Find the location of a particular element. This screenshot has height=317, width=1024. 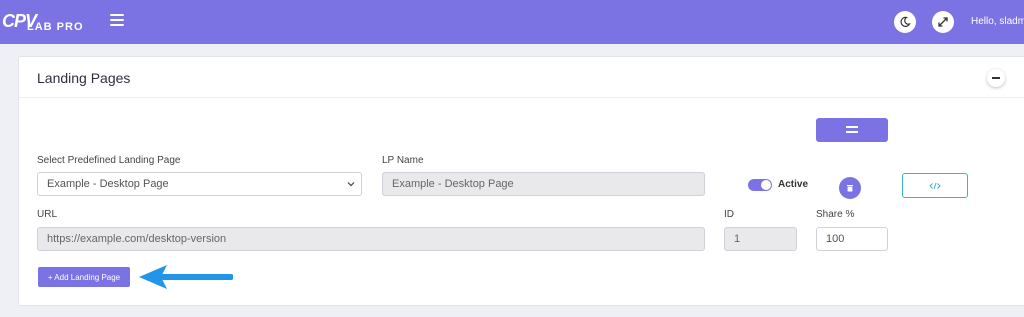

active-toggle is located at coordinates (760, 185).